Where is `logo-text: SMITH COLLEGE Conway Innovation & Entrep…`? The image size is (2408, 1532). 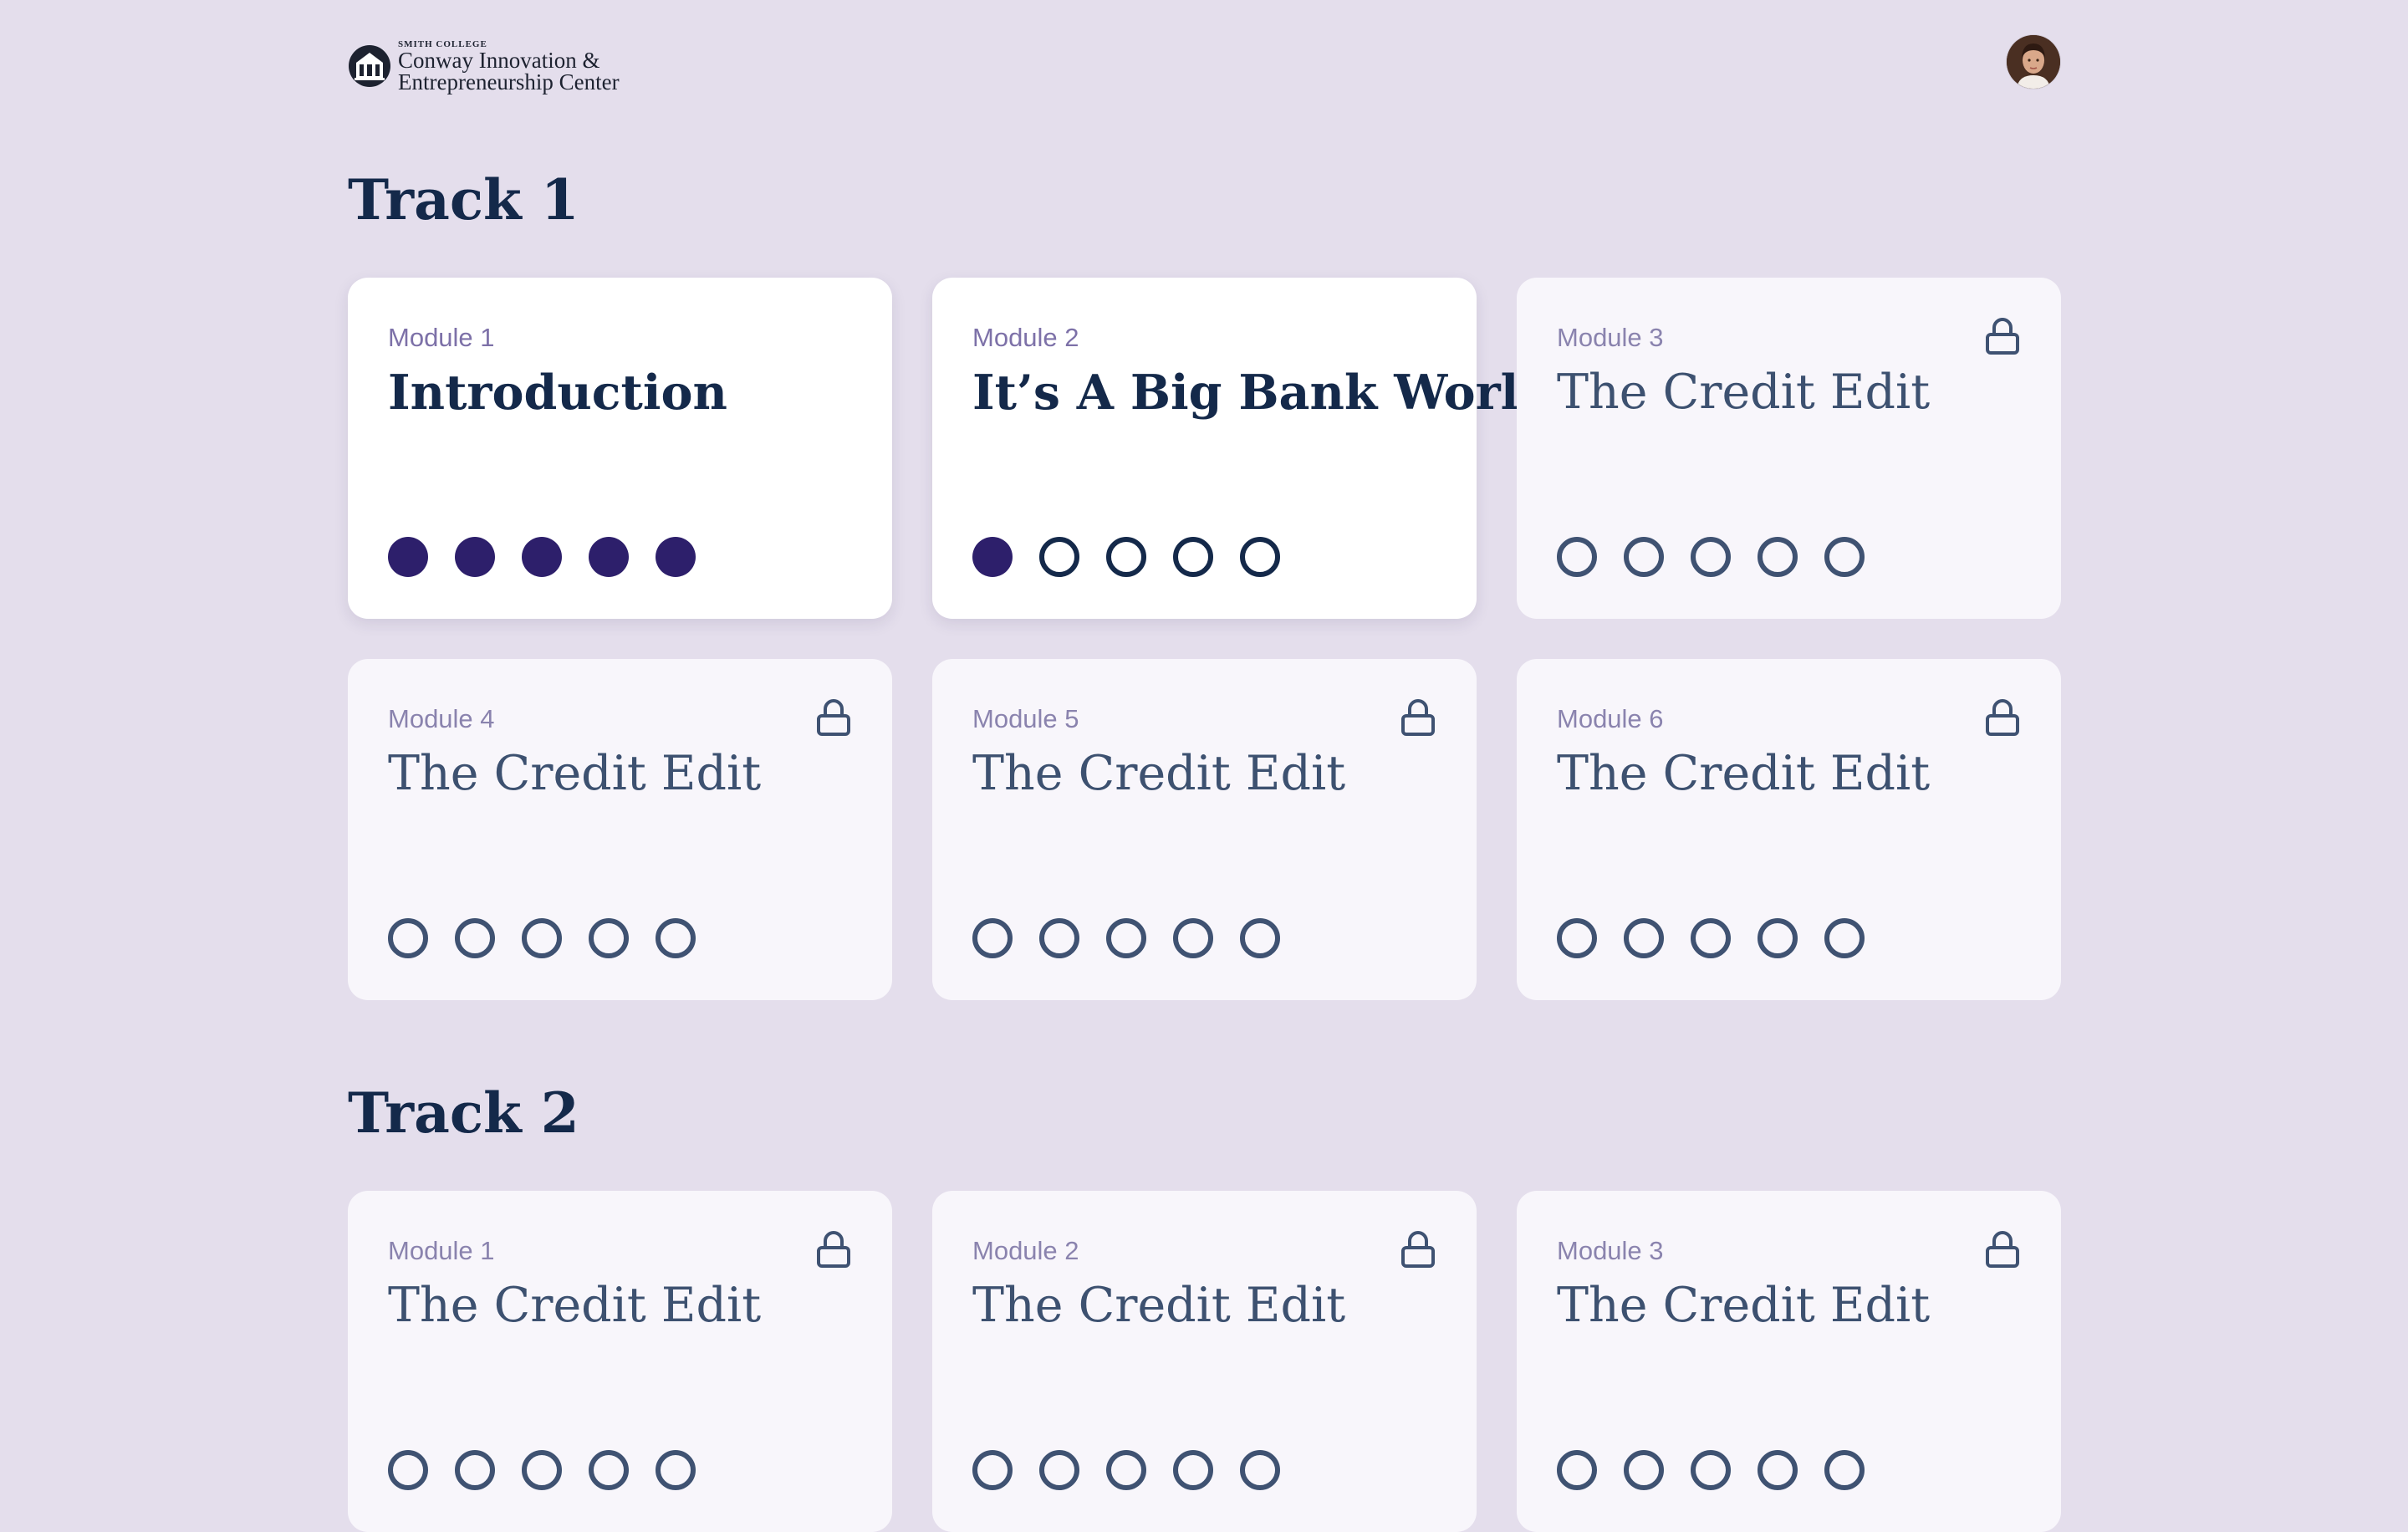
logo-text: SMITH COLLEGE Conway Innovation & Entrep… is located at coordinates (509, 66).